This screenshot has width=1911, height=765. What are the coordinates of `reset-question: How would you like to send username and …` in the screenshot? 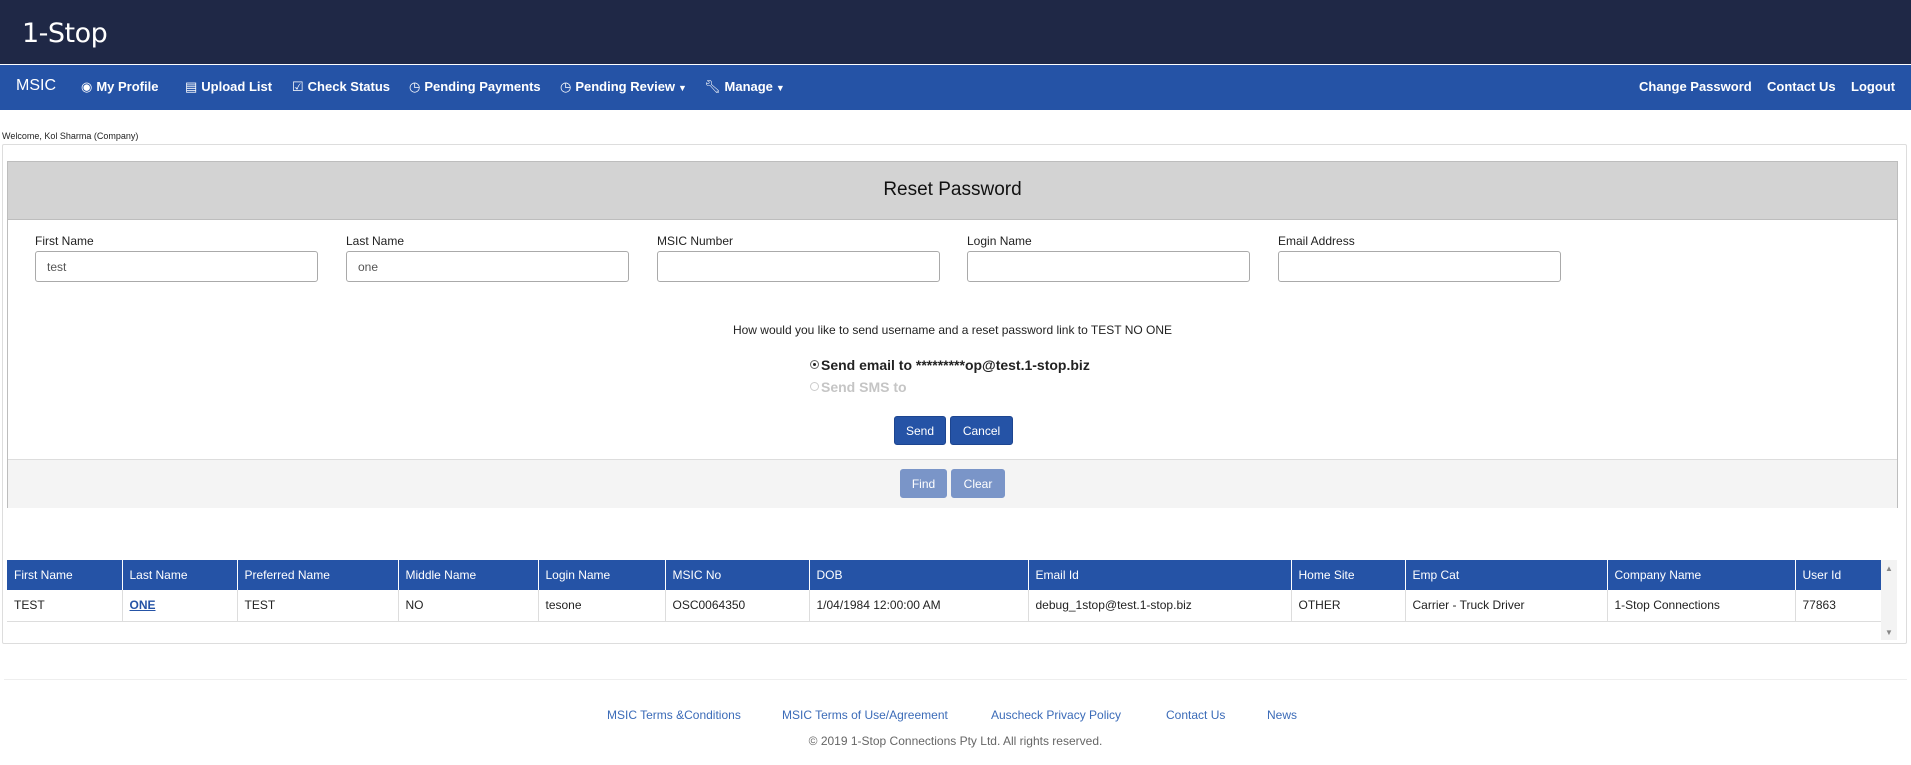 It's located at (952, 330).